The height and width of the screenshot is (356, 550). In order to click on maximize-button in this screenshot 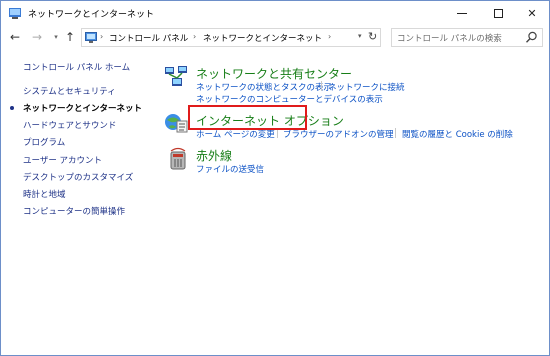, I will do `click(498, 13)`.